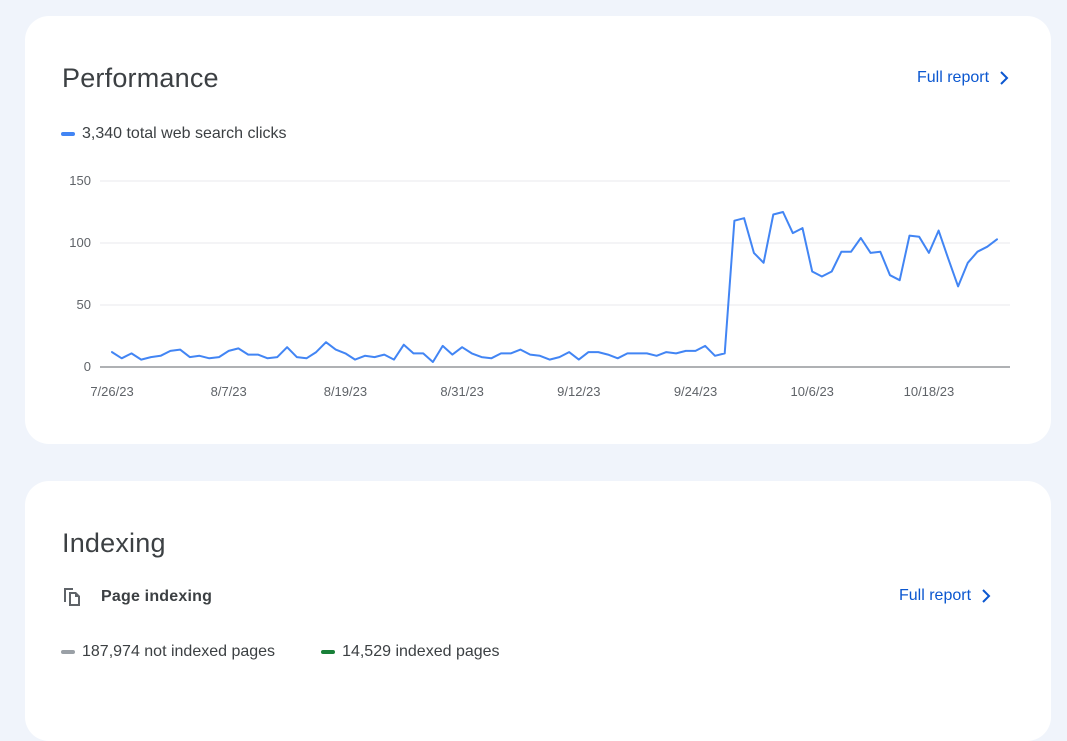 Image resolution: width=1067 pixels, height=741 pixels. What do you see at coordinates (929, 391) in the screenshot?
I see `x-tick-label: 10/18/23` at bounding box center [929, 391].